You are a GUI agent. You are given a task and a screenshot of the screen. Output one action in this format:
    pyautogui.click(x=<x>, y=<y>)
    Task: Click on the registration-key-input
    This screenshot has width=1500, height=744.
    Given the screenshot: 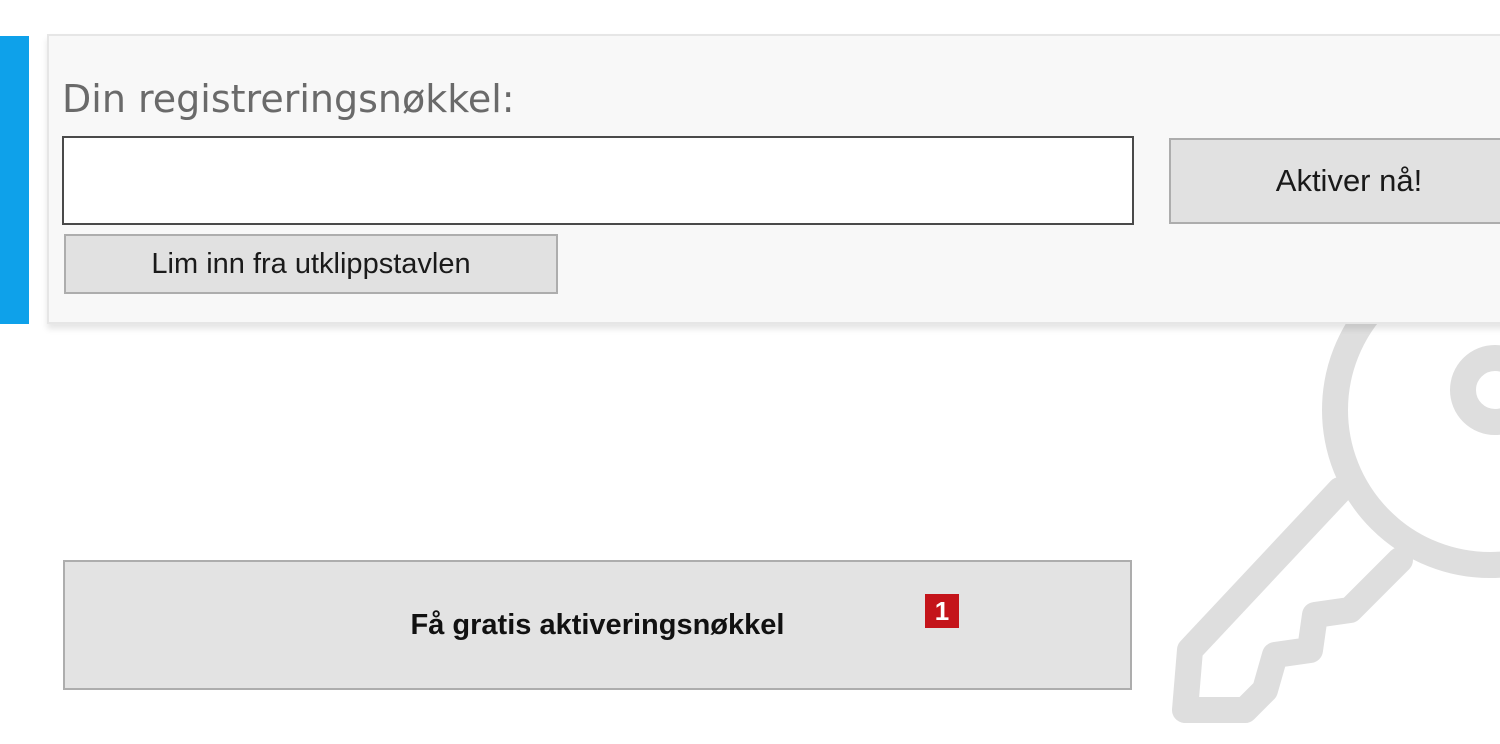 What is the action you would take?
    pyautogui.click(x=598, y=180)
    